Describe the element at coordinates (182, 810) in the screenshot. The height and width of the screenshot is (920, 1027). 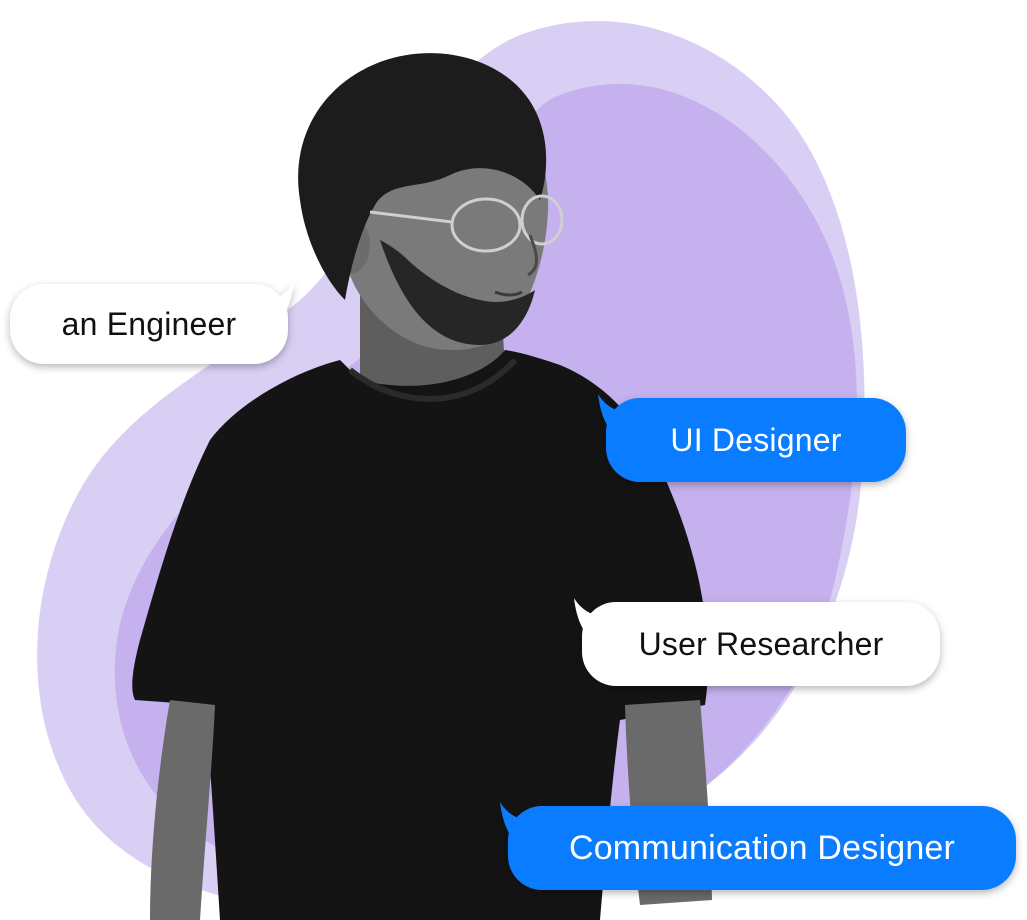
I see `left-arm` at that location.